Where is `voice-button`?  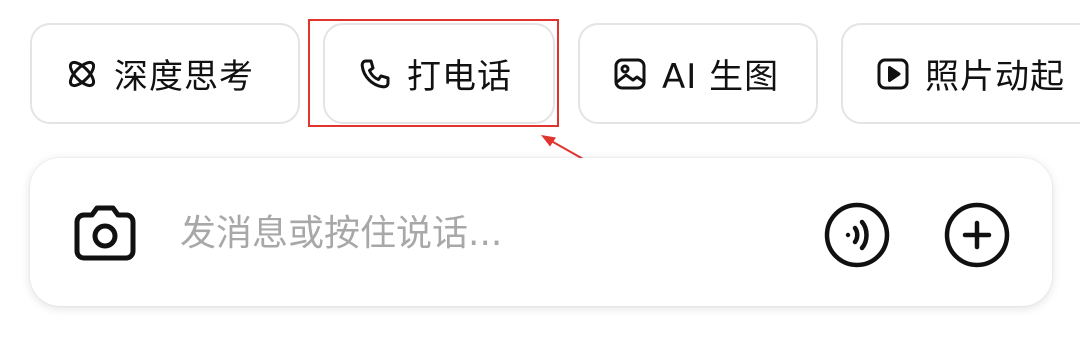 voice-button is located at coordinates (857, 235).